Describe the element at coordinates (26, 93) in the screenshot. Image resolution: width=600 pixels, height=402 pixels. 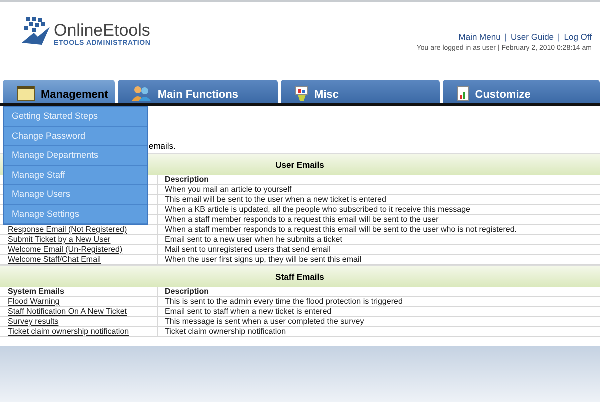
I see `folder-icon` at that location.